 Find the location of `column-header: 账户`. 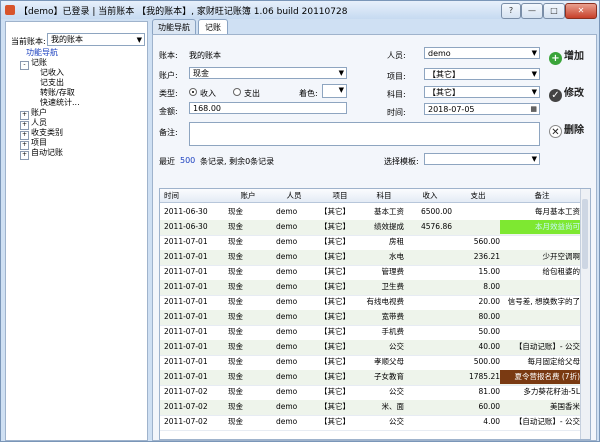

column-header: 账户 is located at coordinates (248, 196).